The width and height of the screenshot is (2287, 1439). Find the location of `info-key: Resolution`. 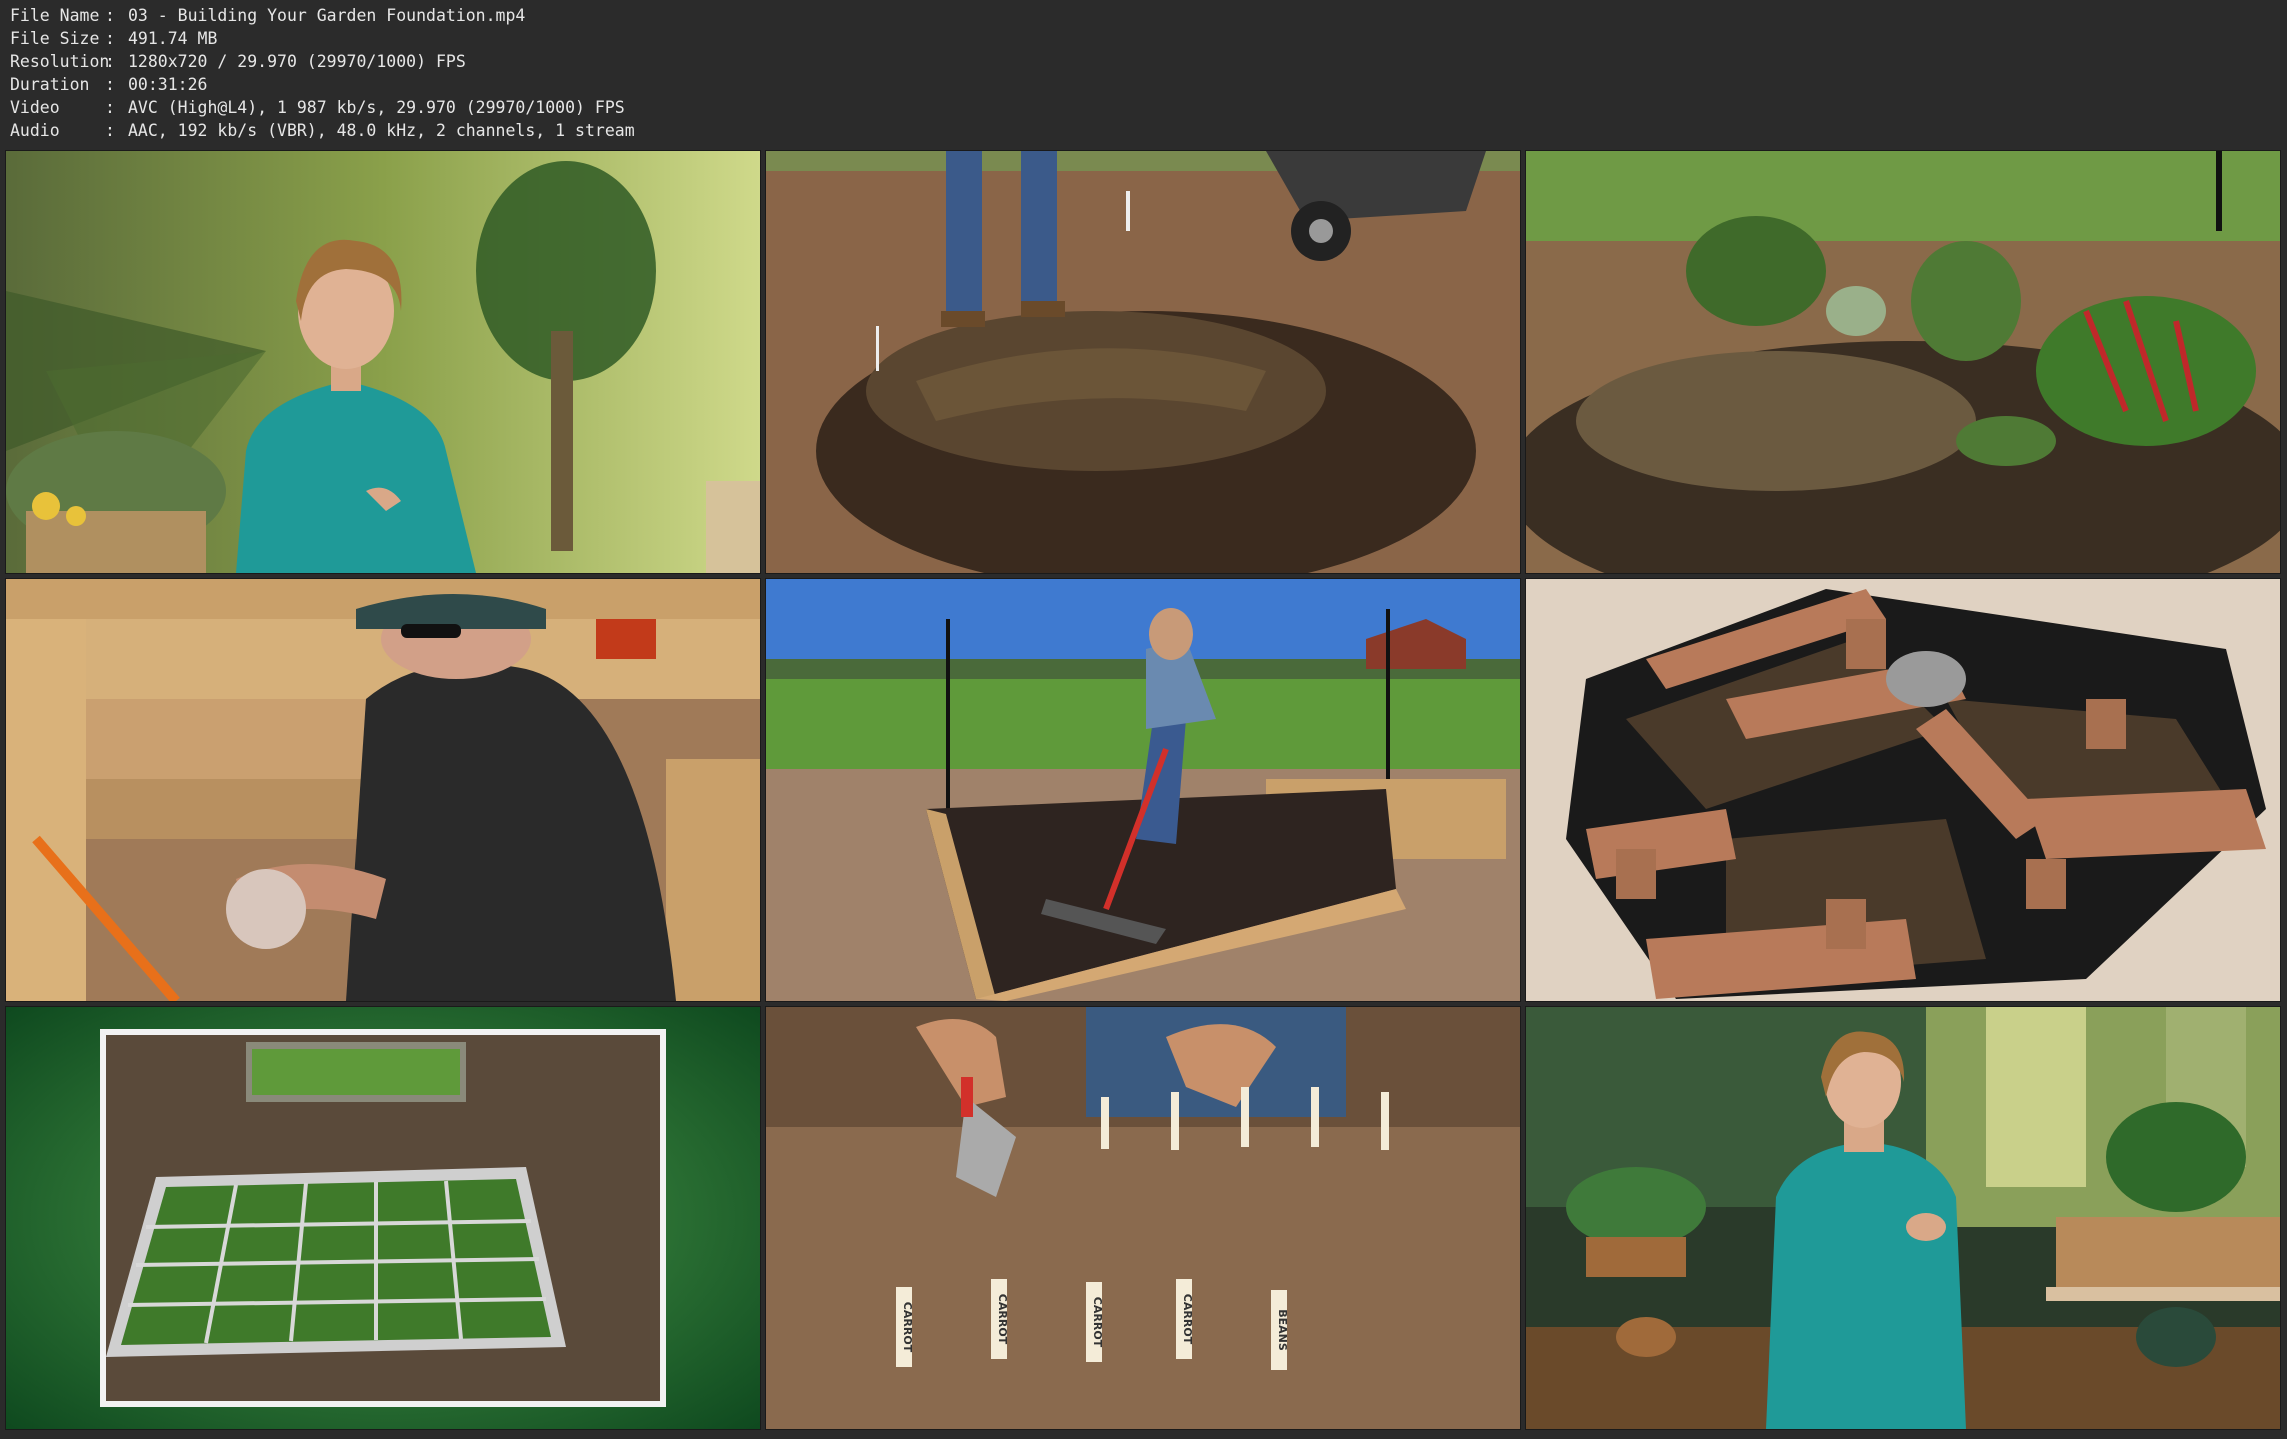

info-key: Resolution is located at coordinates (60, 61).